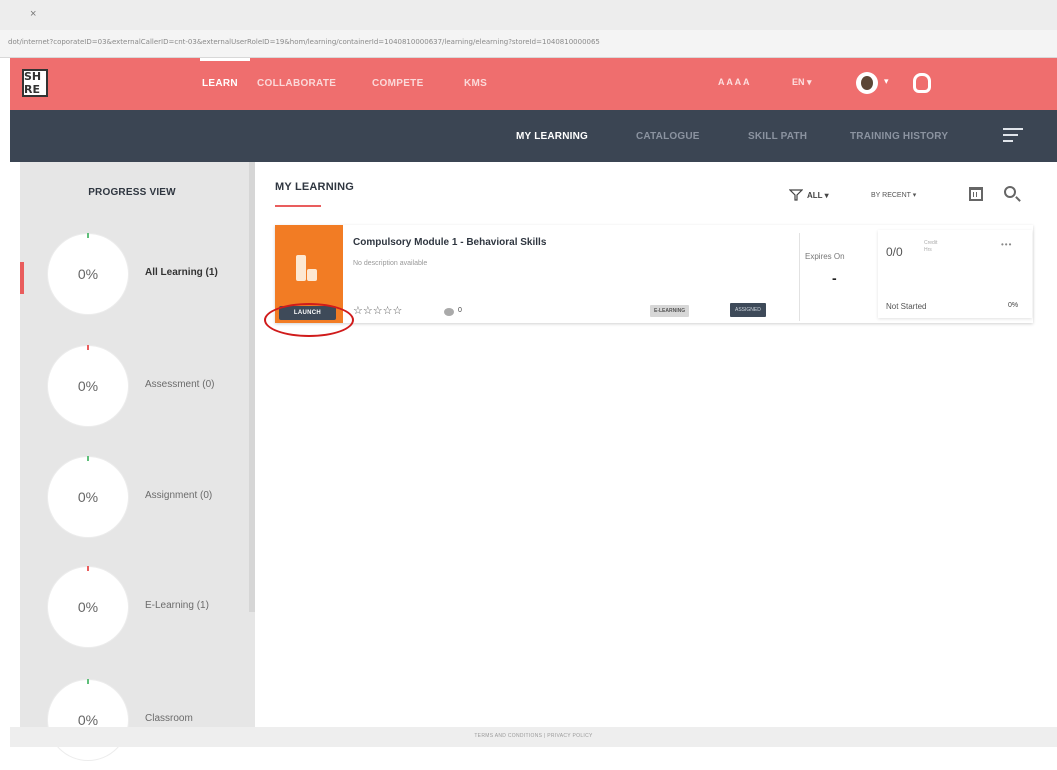  I want to click on highlight-annotation-circle, so click(309, 320).